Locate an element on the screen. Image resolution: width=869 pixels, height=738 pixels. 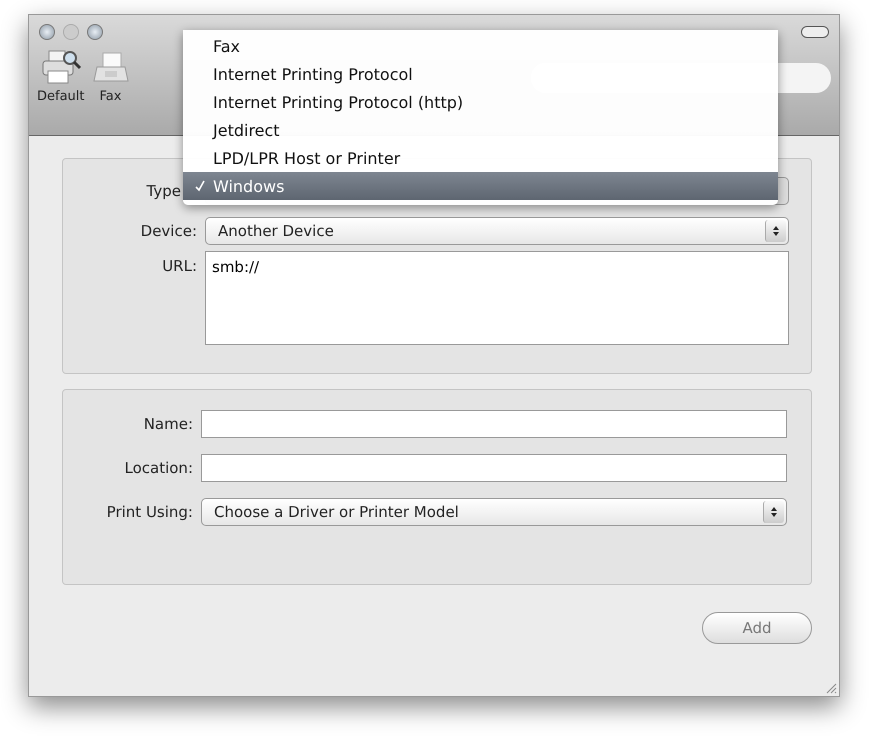
close-button is located at coordinates (47, 32).